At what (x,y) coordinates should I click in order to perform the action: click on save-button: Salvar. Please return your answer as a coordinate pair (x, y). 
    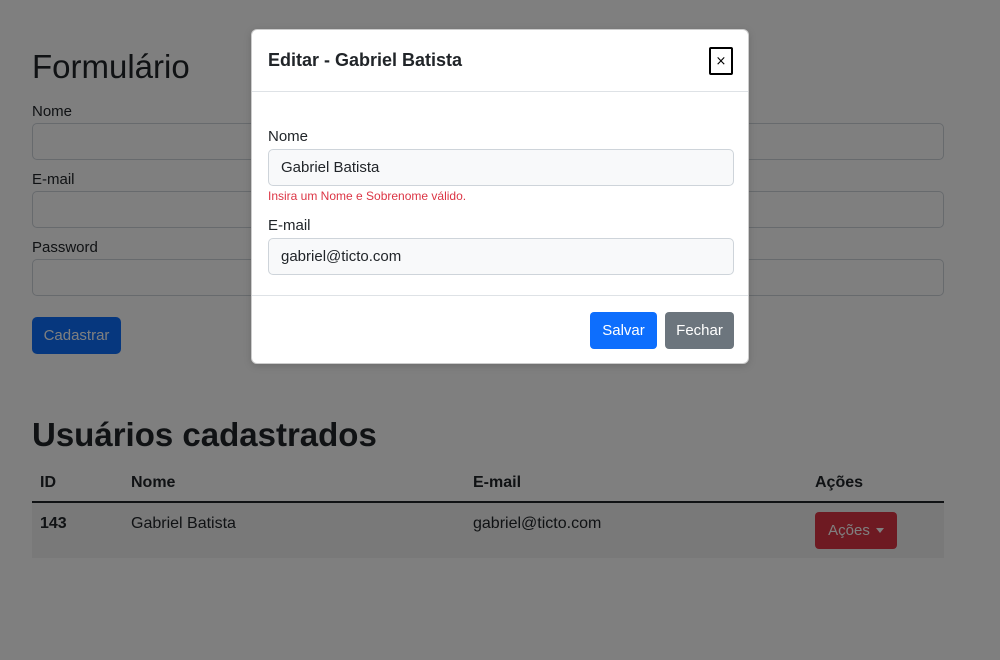
    Looking at the image, I should click on (623, 330).